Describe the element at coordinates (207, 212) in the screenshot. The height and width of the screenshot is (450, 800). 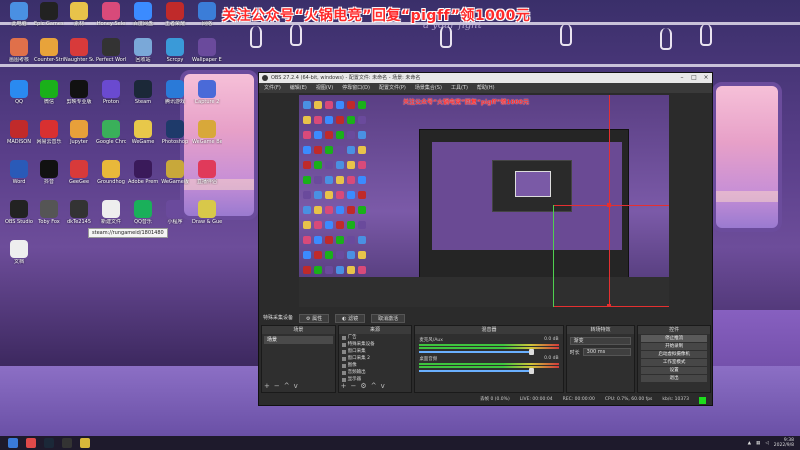
I see `desktop-icon: Draw & Guess` at that location.